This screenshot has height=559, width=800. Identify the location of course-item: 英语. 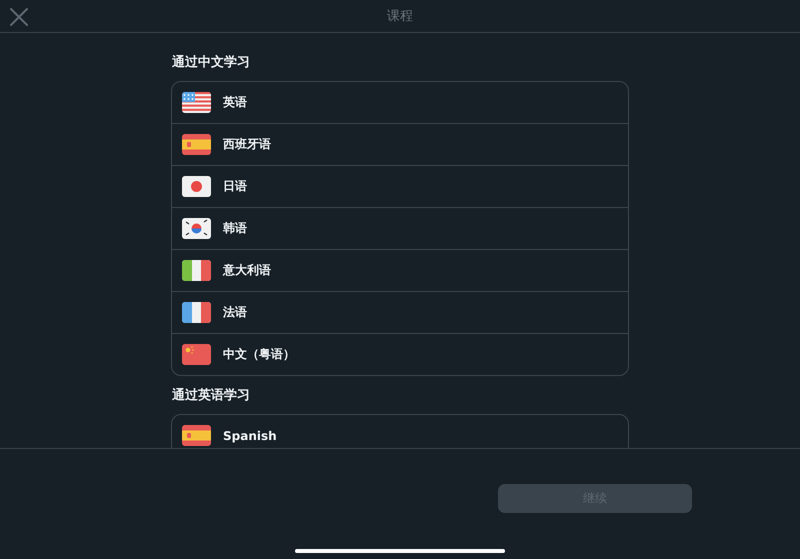
(400, 102).